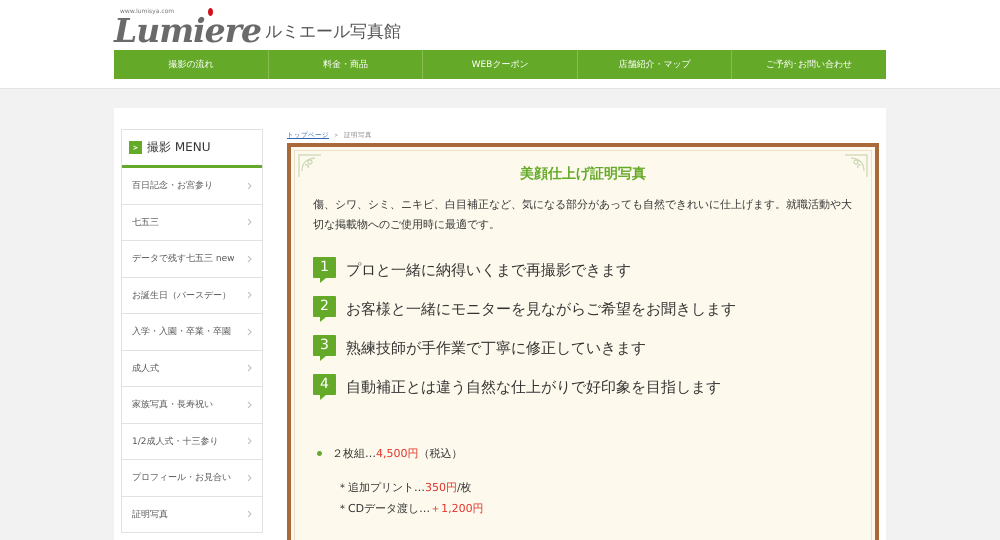 This screenshot has width=1000, height=540. Describe the element at coordinates (496, 348) in the screenshot. I see `step-text: 熟練技師が手作業で丁寧に修正していきます` at that location.